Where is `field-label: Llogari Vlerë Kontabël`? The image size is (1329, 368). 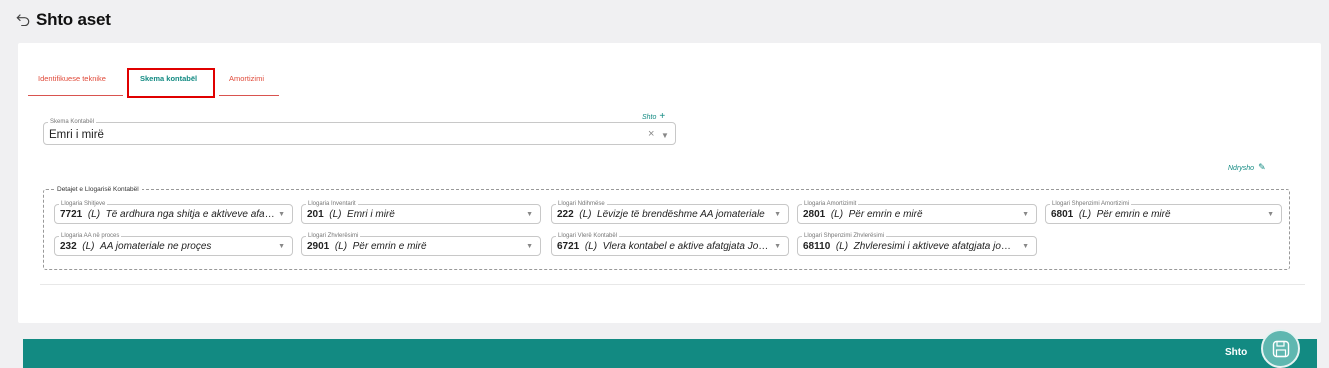
field-label: Llogari Vlerë Kontabël is located at coordinates (588, 236).